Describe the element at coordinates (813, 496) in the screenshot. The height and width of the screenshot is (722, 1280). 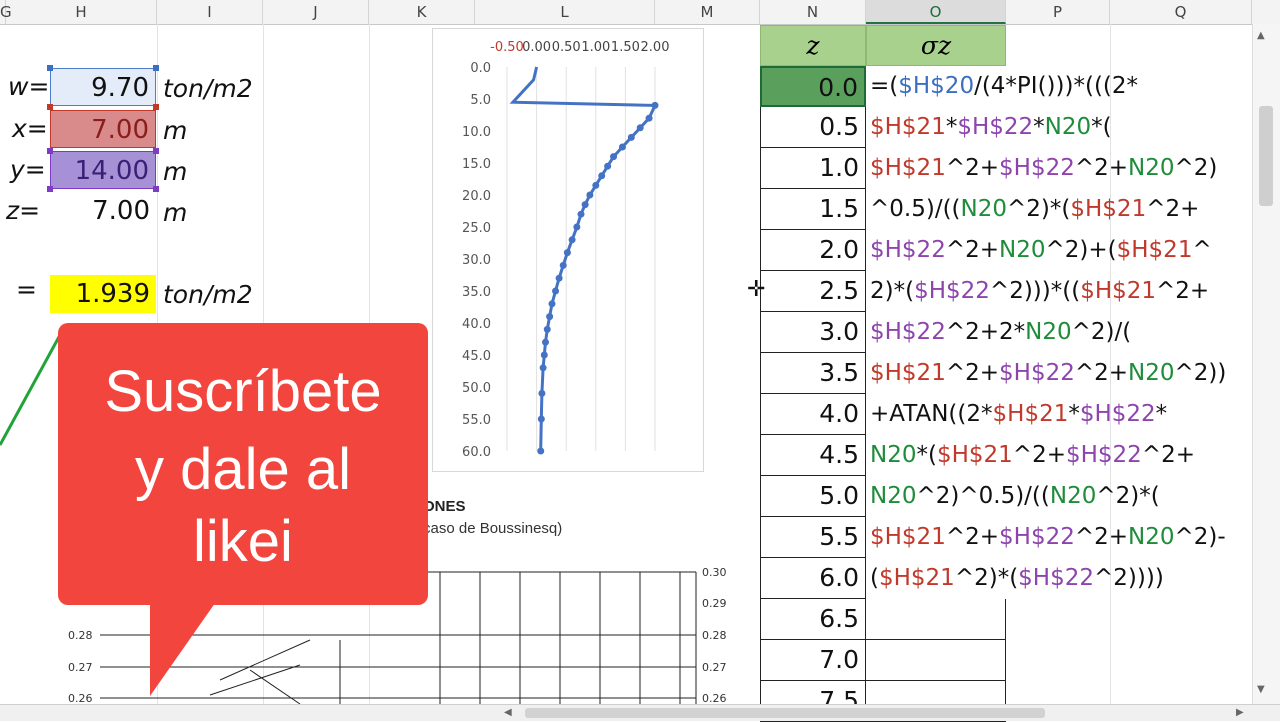
I see `z-cell: 5.0` at that location.